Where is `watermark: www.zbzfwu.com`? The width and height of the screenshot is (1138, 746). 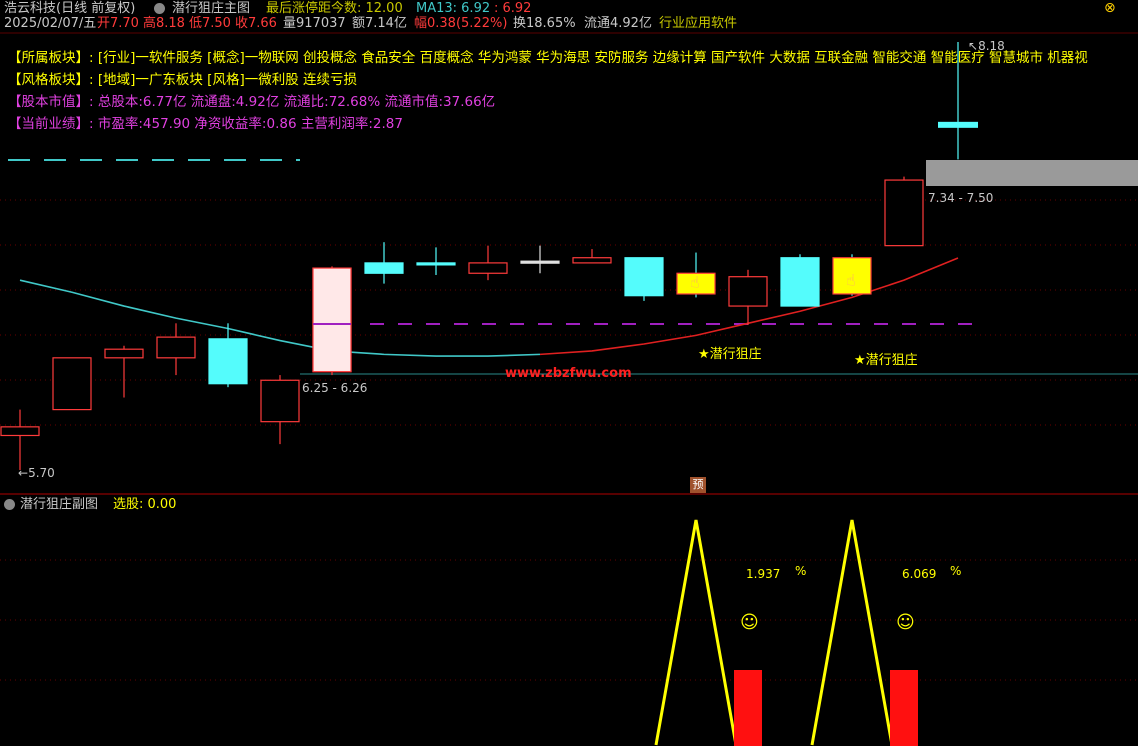 watermark: www.zbzfwu.com is located at coordinates (568, 373).